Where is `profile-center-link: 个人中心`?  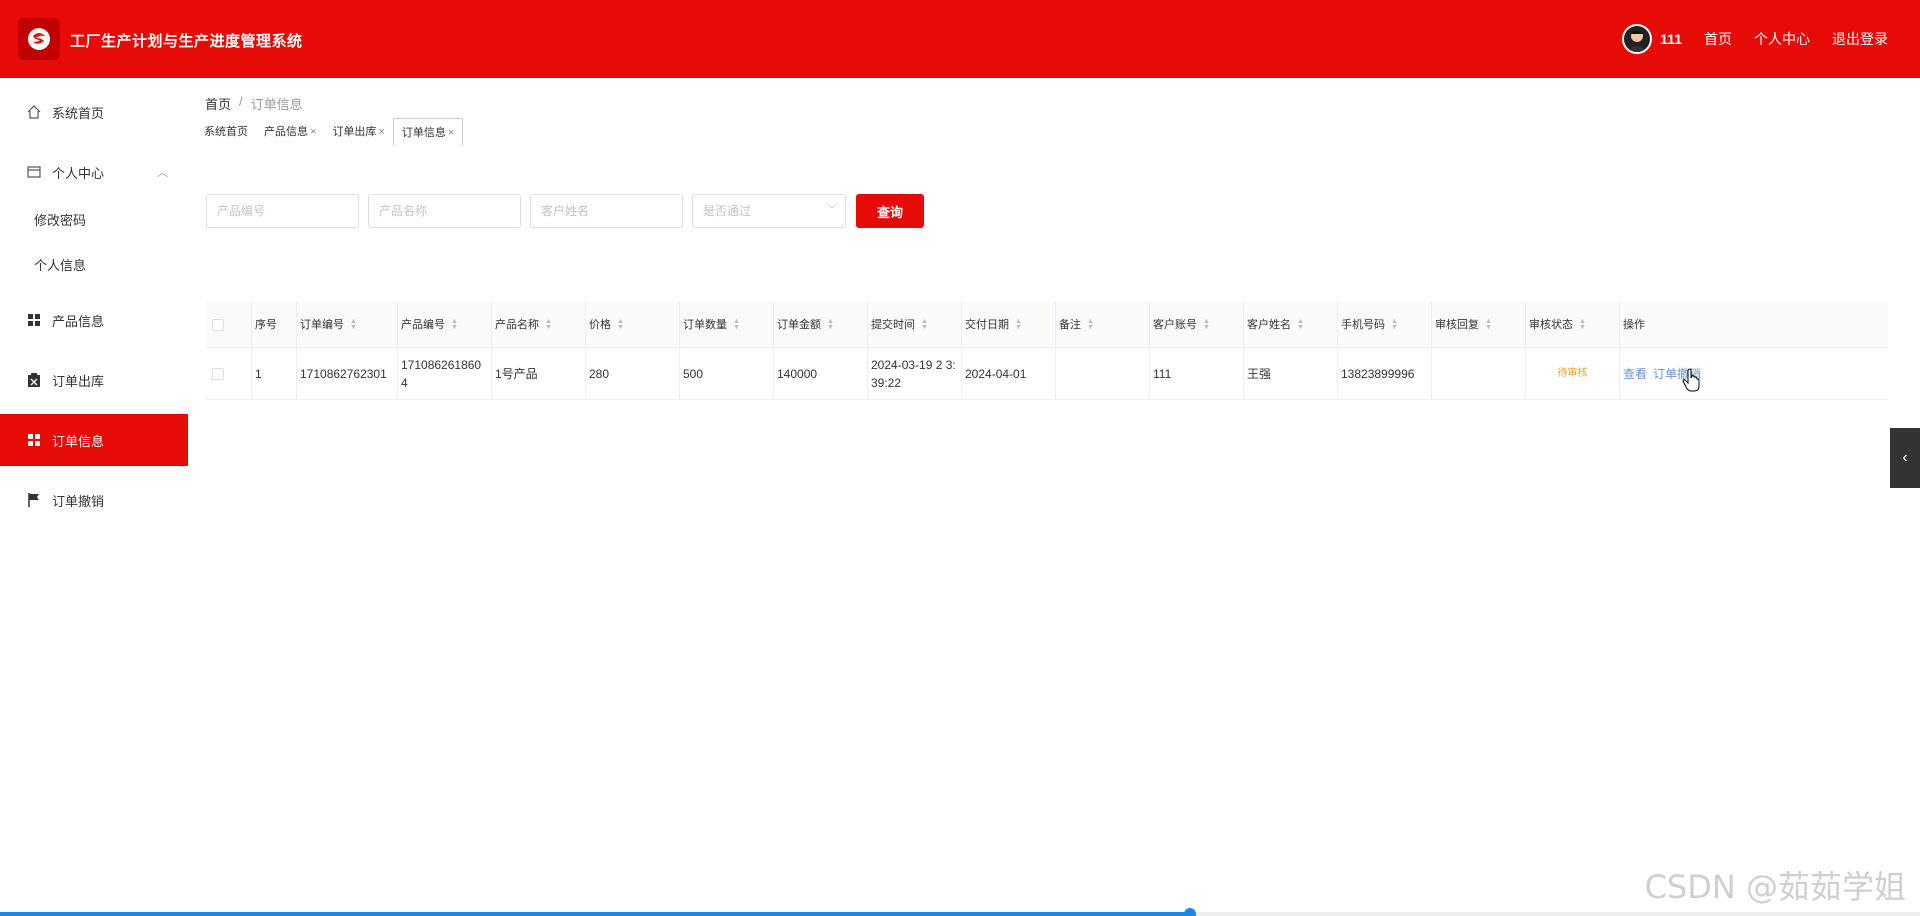
profile-center-link: 个人中心 is located at coordinates (1782, 39).